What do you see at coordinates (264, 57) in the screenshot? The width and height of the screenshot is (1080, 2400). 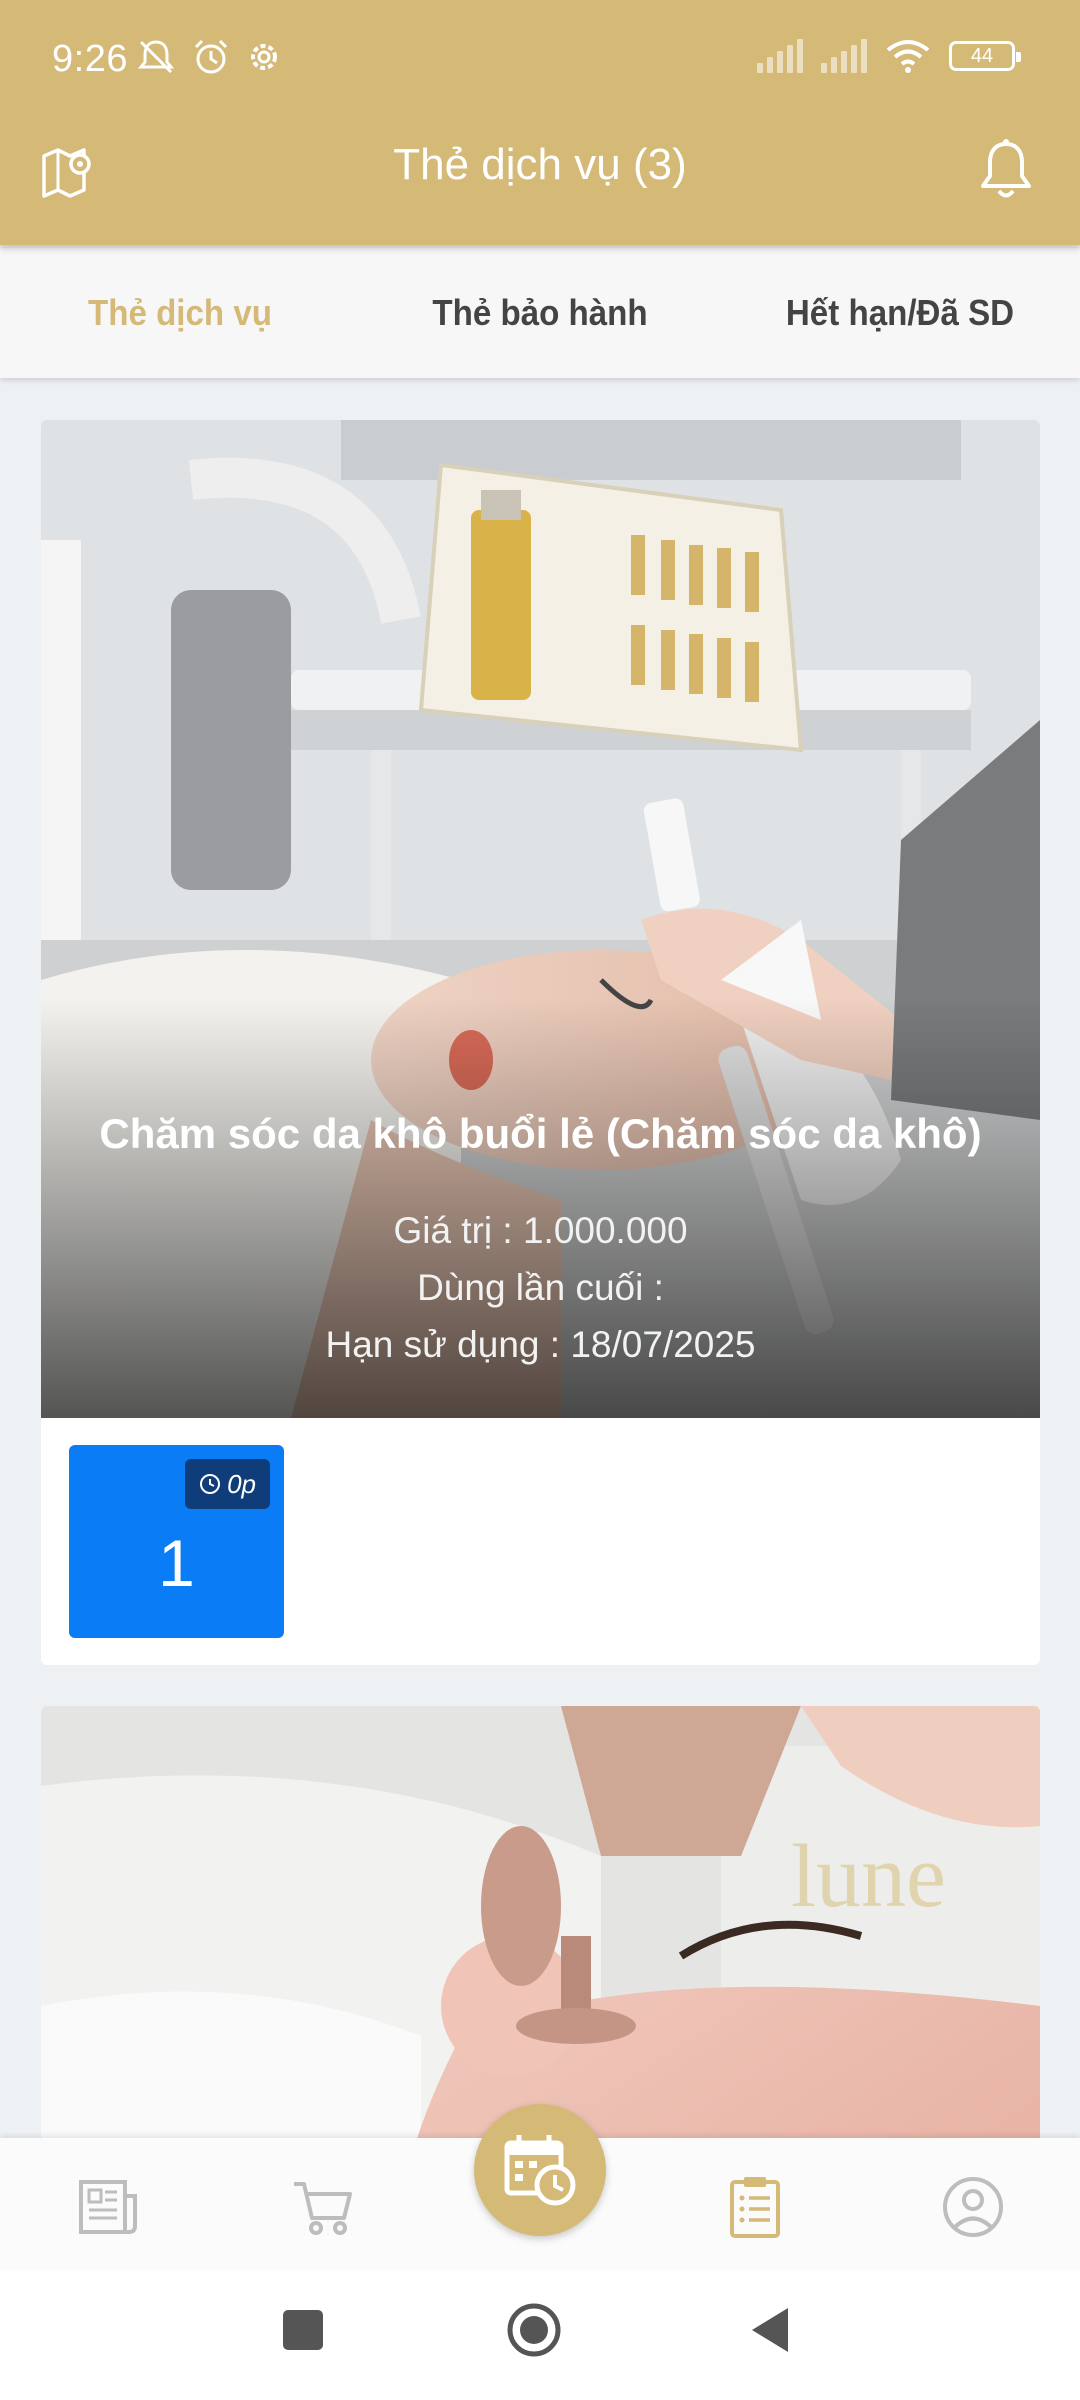 I see `gear-icon` at bounding box center [264, 57].